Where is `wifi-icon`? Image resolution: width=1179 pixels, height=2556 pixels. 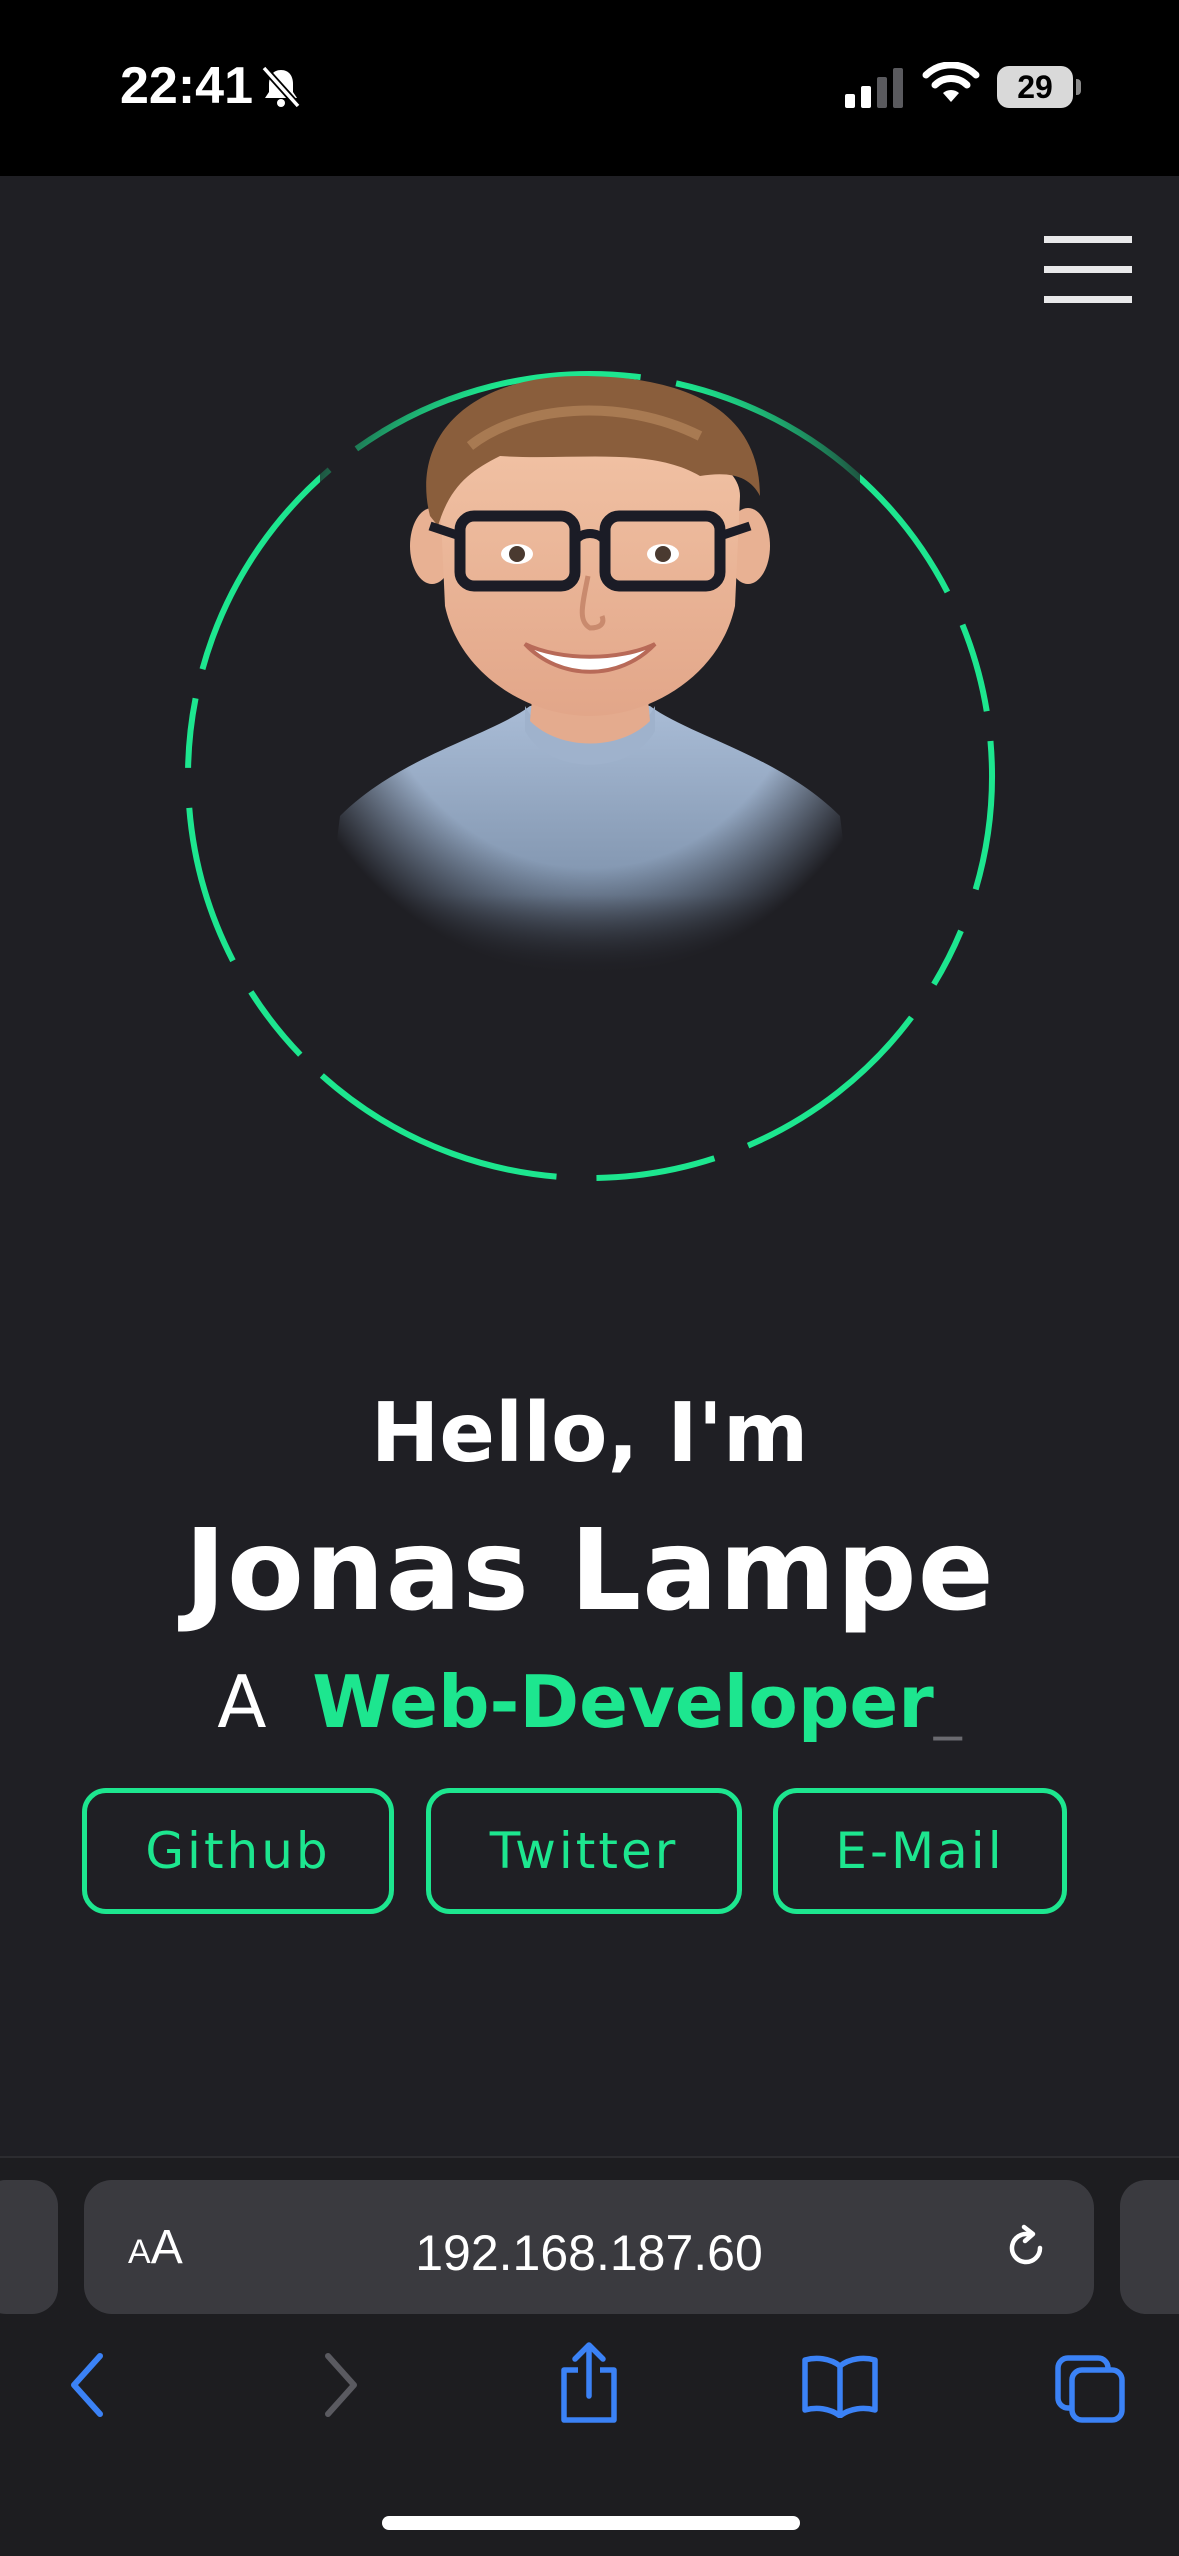 wifi-icon is located at coordinates (951, 82).